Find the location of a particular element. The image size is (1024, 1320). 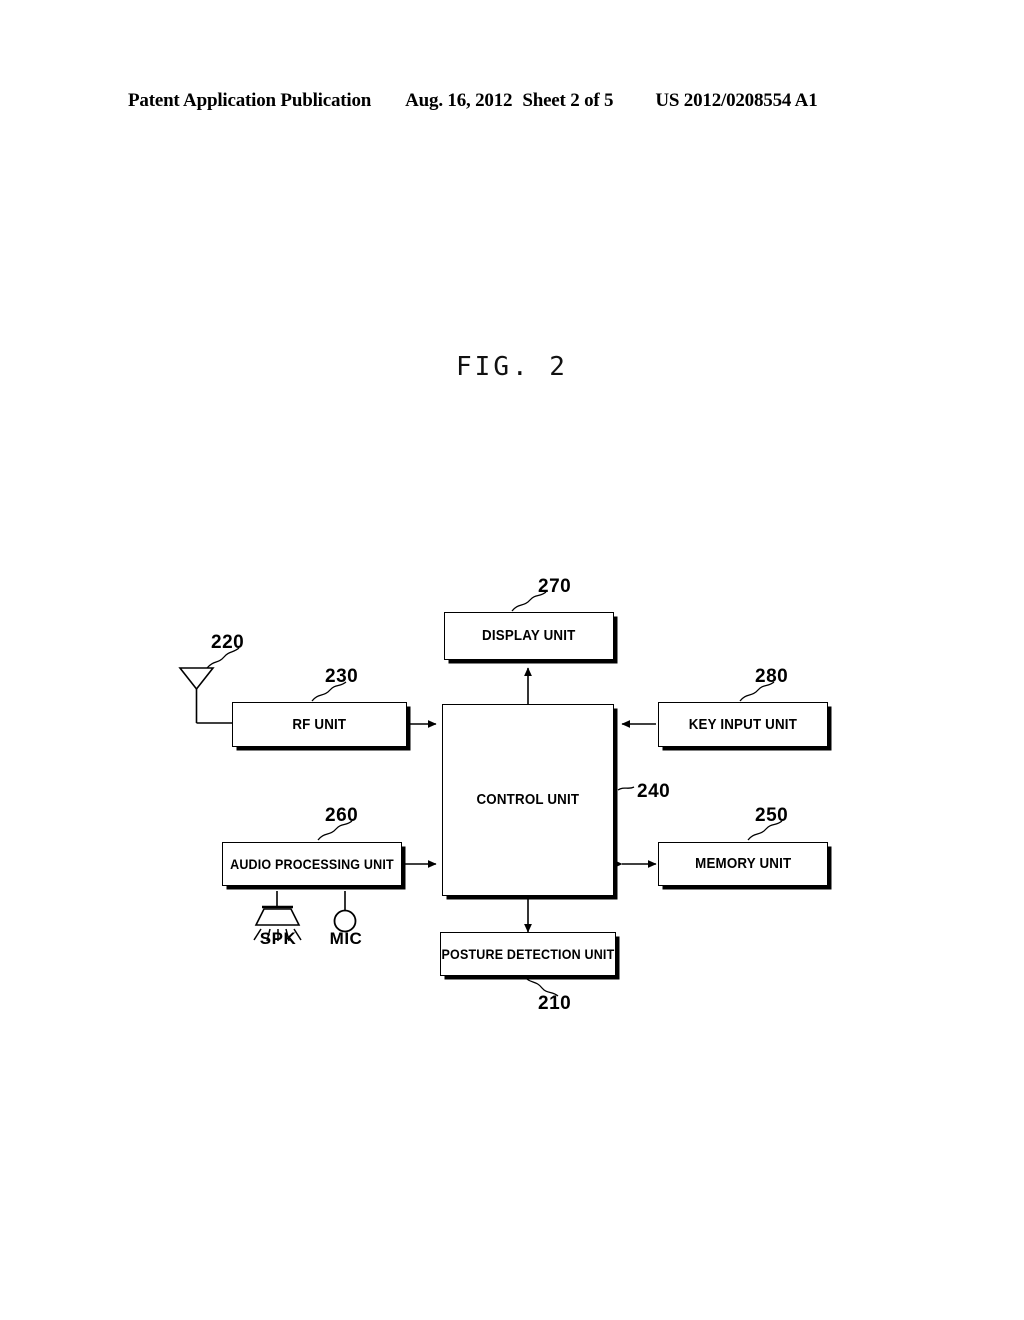

ref-numeral-270: 270 is located at coordinates (555, 586).